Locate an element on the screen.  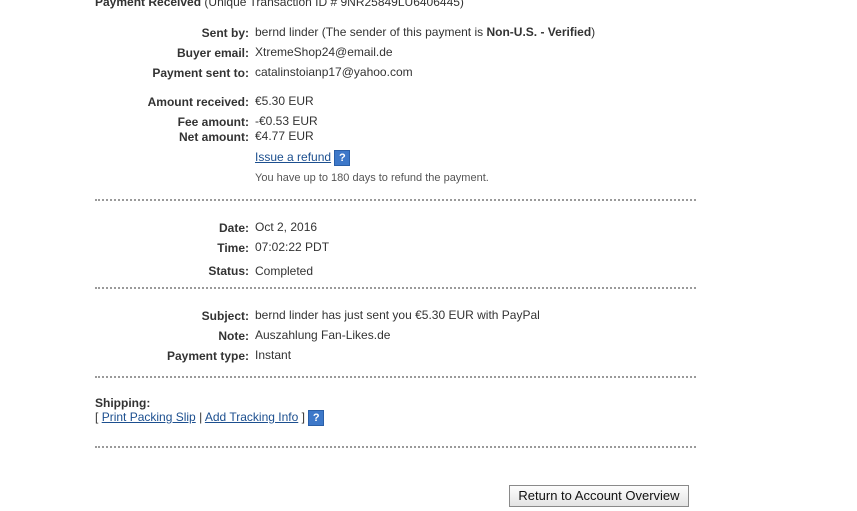
bracket-close: ] is located at coordinates (303, 417).